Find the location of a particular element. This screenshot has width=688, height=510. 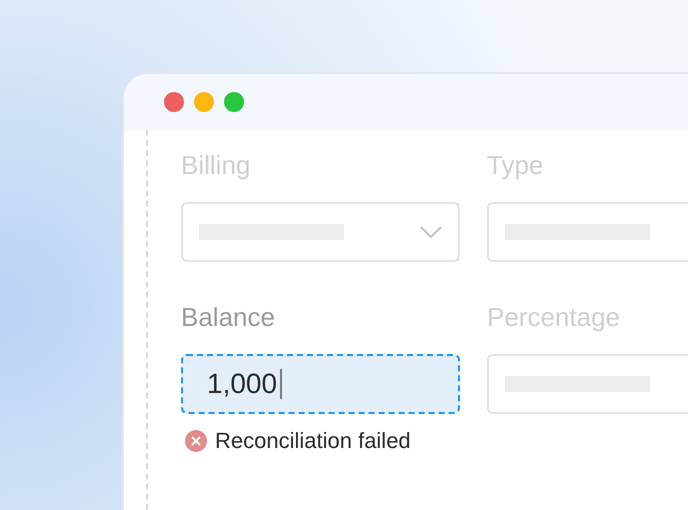

error-icon is located at coordinates (196, 441).